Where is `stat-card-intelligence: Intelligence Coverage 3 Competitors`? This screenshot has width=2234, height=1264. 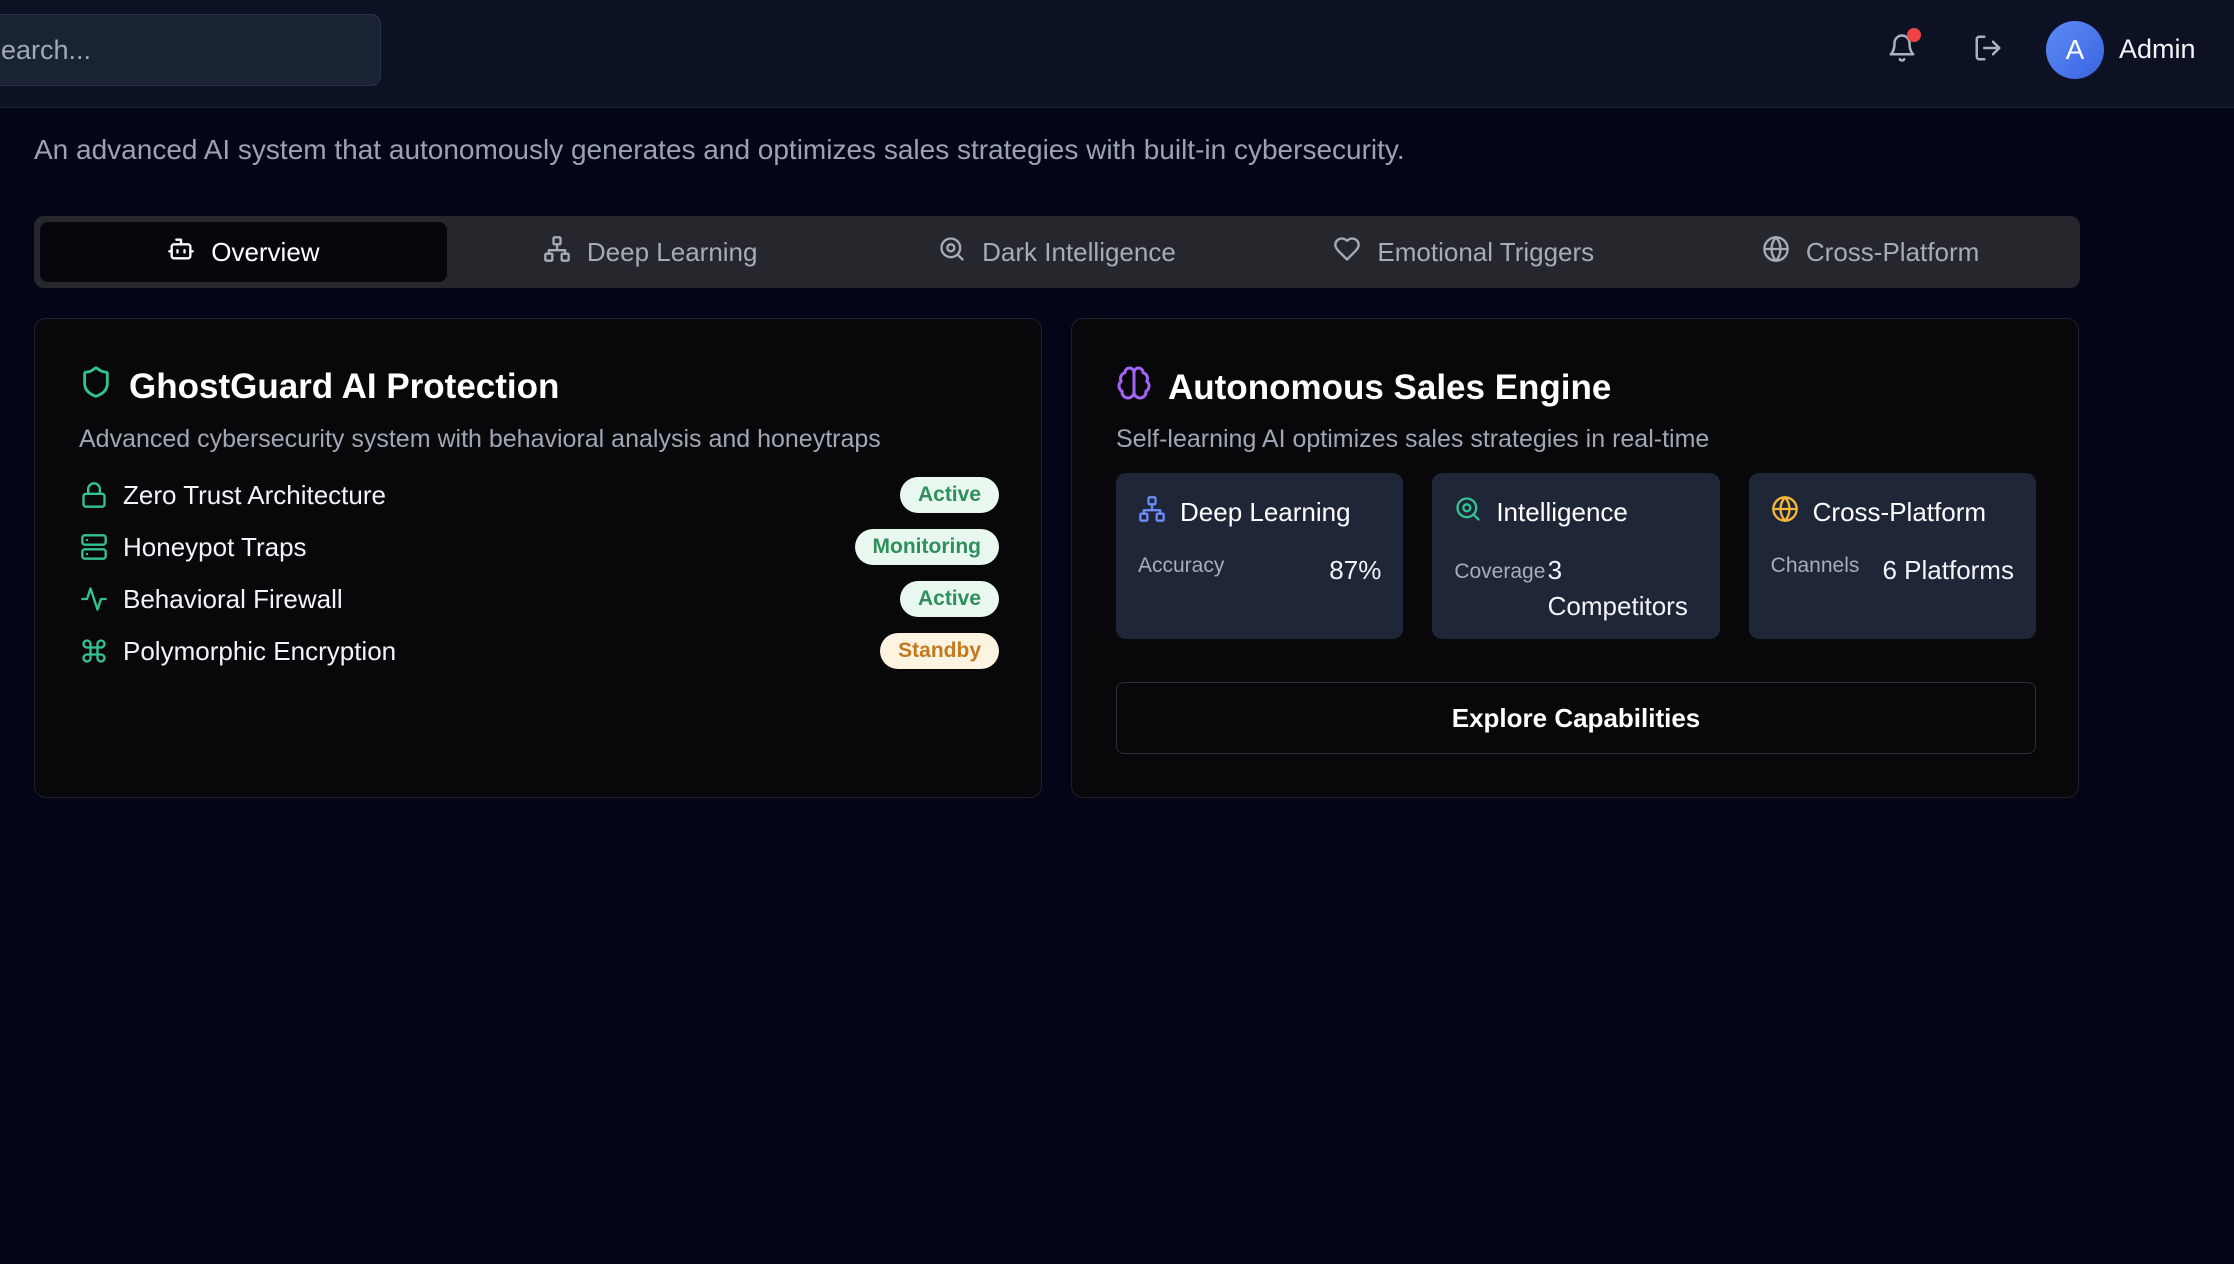
stat-card-intelligence: Intelligence Coverage 3 Competitors is located at coordinates (1576, 556).